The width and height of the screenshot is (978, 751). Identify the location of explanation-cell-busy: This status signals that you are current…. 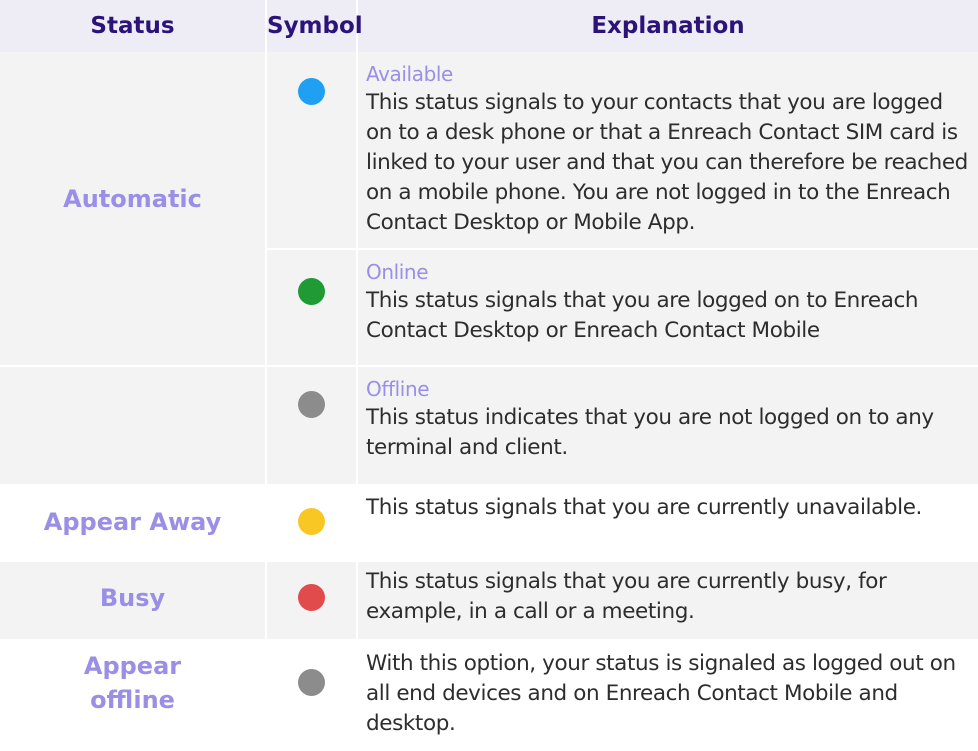
(668, 601).